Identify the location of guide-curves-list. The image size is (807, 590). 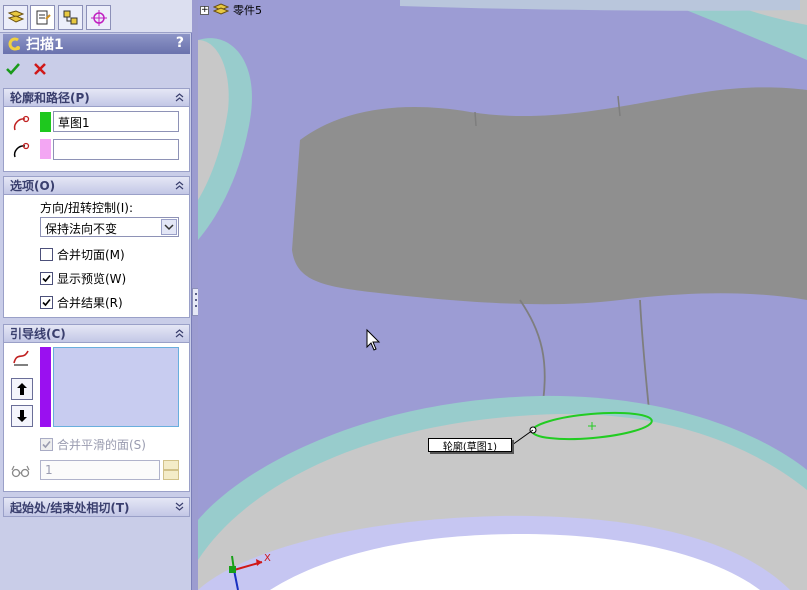
(116, 387).